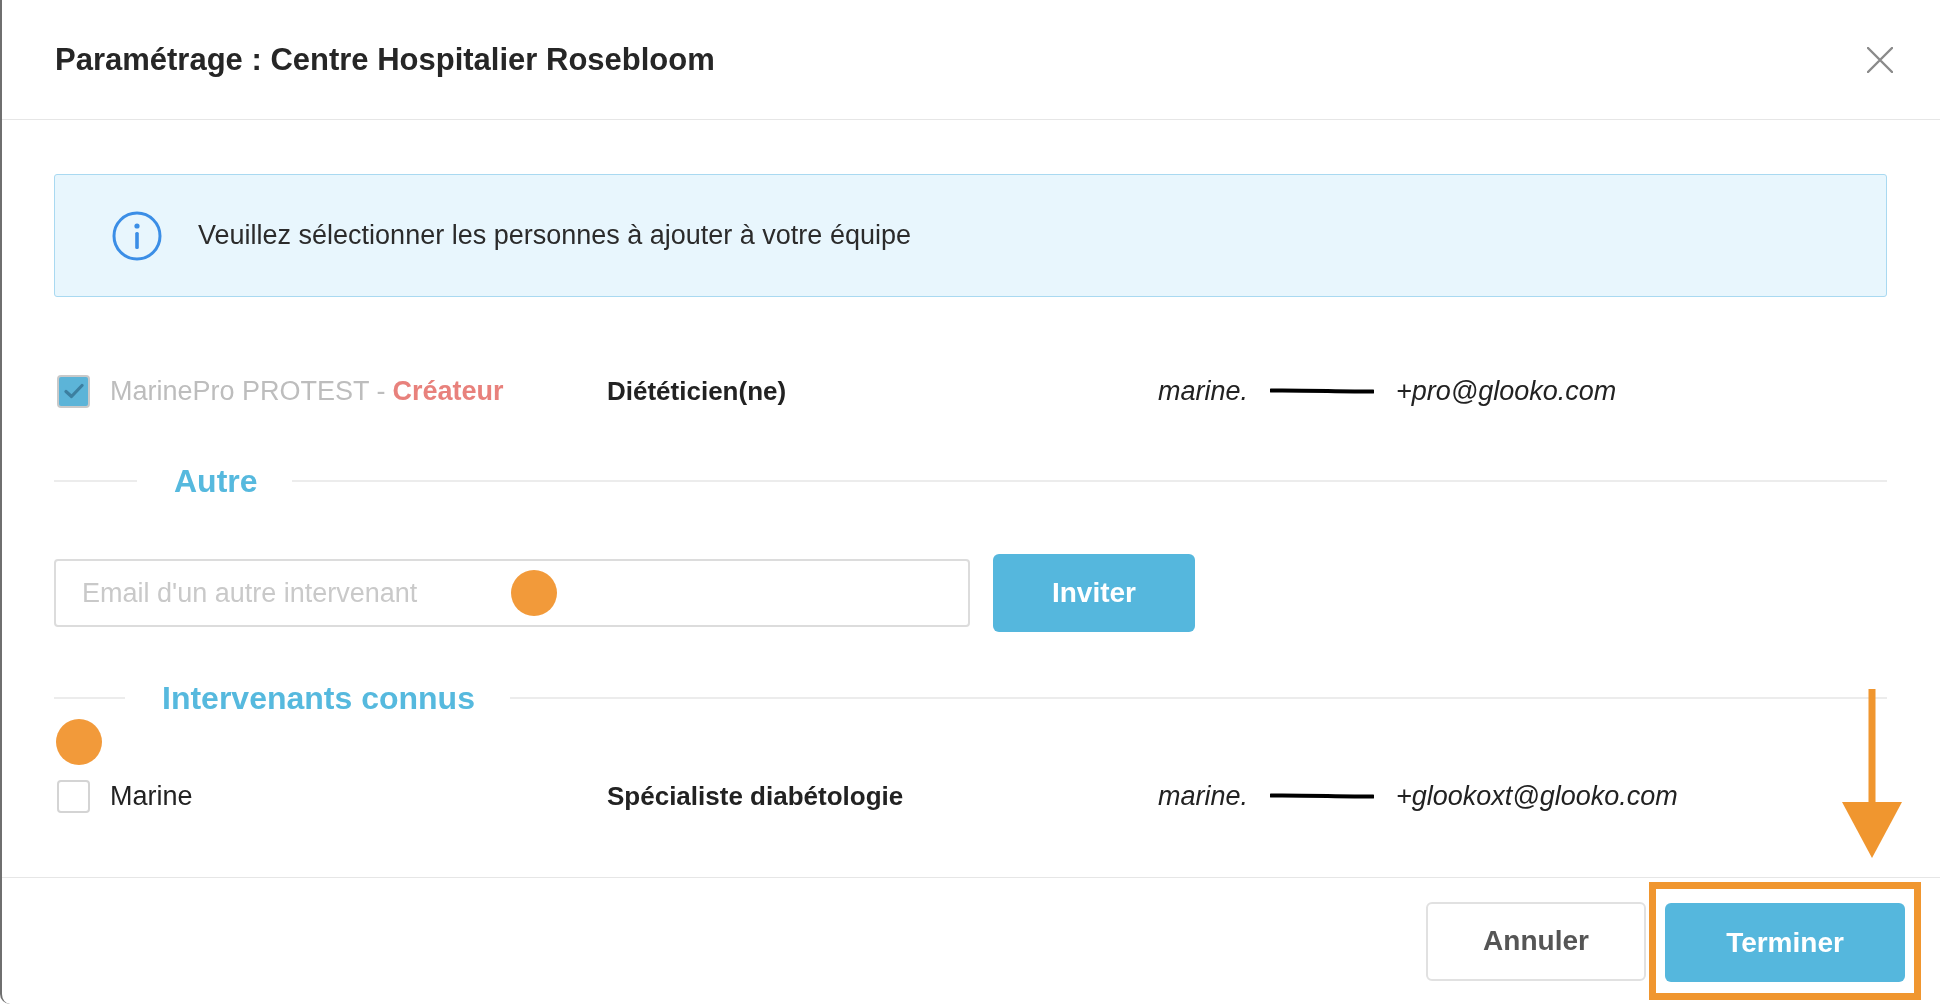  I want to click on creator-tag: Créateur, so click(448, 391).